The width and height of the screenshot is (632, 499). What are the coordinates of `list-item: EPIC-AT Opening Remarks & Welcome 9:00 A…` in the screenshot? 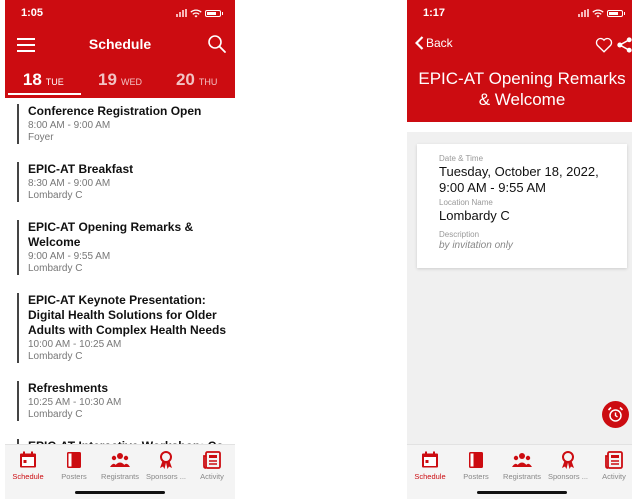 It's located at (126, 247).